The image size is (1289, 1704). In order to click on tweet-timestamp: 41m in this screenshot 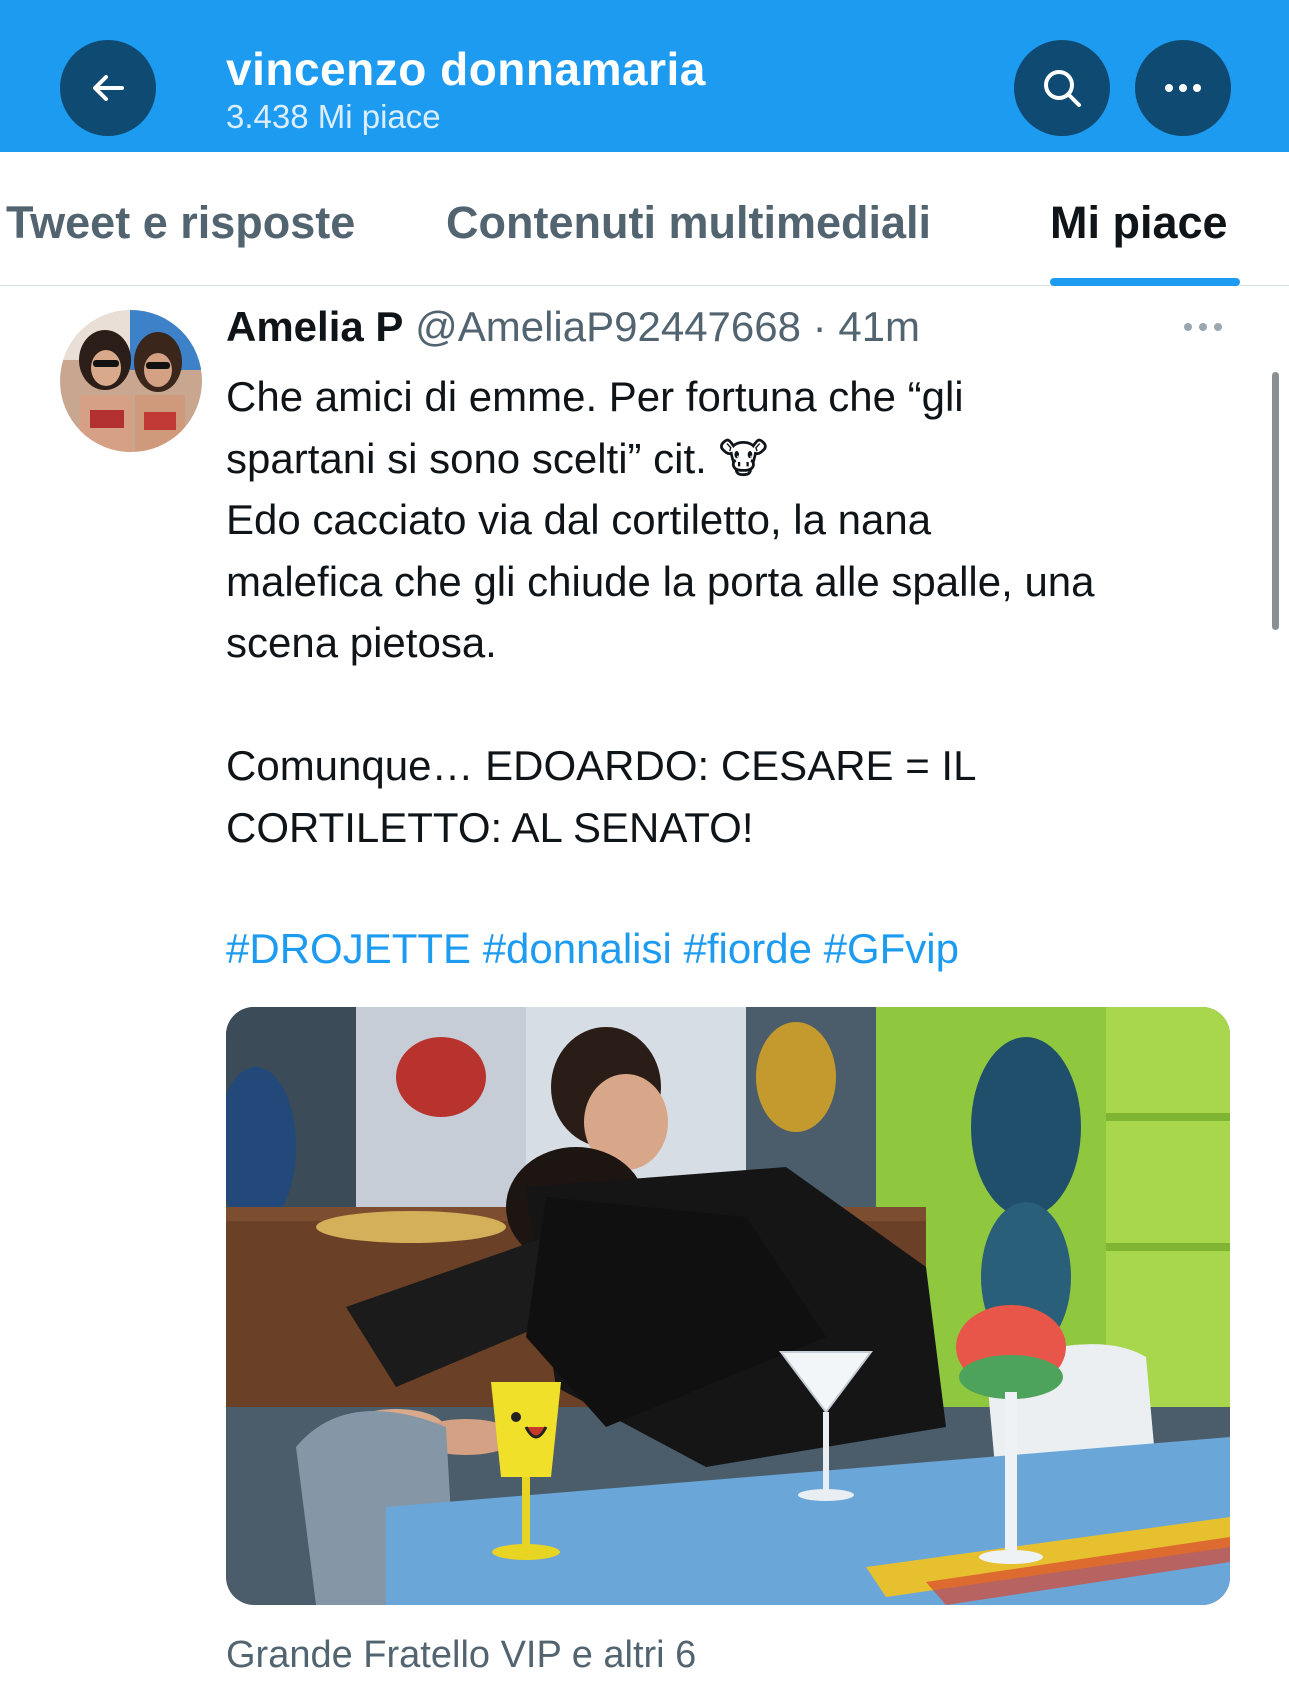, I will do `click(879, 326)`.